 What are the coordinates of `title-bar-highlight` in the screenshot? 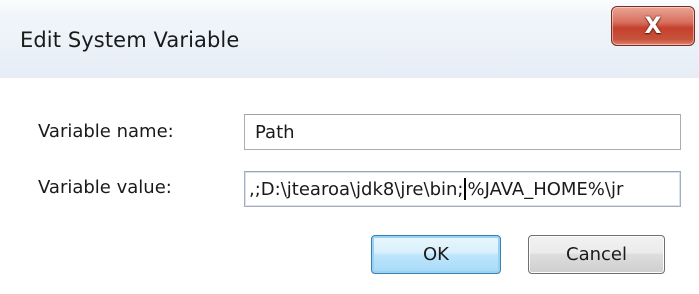 It's located at (349, 7).